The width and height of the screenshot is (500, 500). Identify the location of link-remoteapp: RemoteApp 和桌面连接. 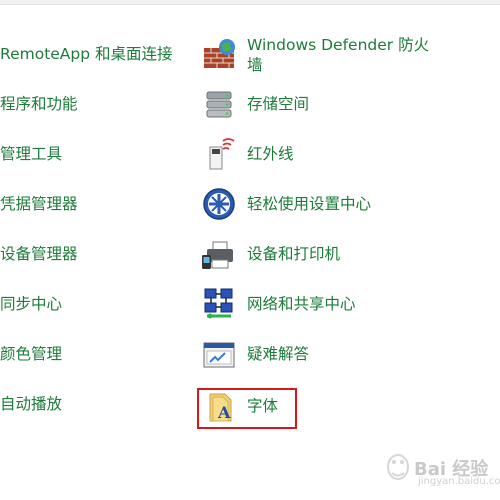
(86, 54).